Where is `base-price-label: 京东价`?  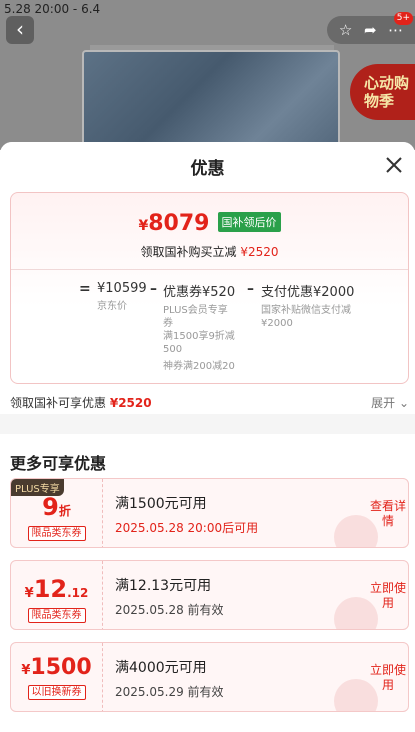 base-price-label: 京东价 is located at coordinates (112, 306).